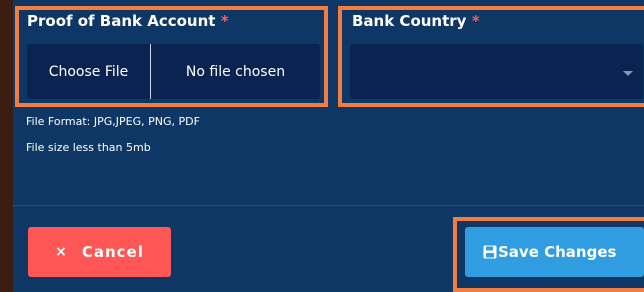 The image size is (644, 292). I want to click on proof-field-label-text: Proof of Bank Account, so click(121, 21).